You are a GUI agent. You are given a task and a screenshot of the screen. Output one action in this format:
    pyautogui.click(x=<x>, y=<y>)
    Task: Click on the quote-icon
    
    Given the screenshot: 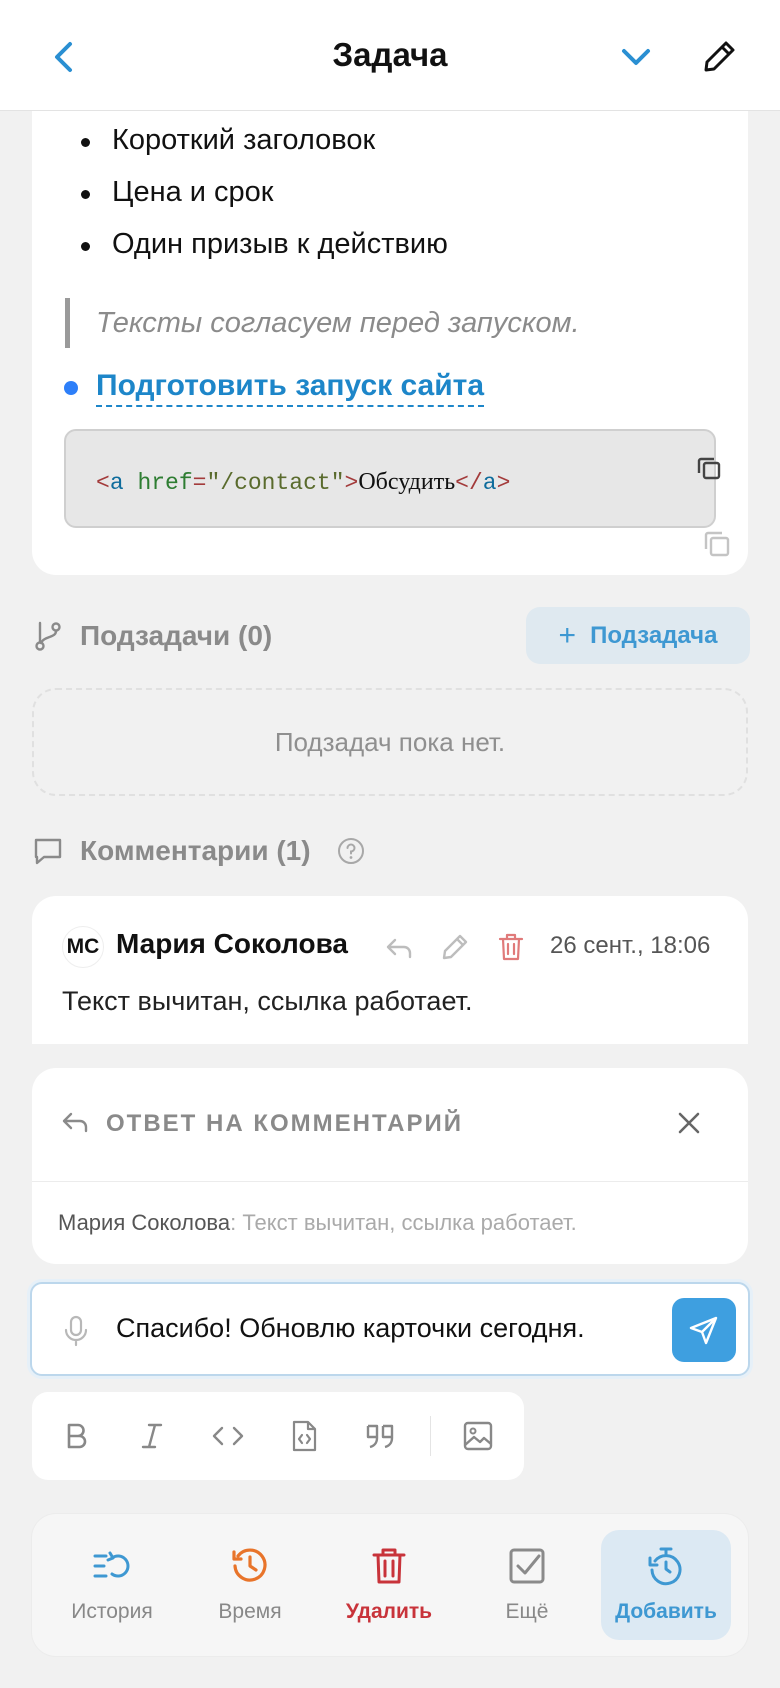 What is the action you would take?
    pyautogui.click(x=380, y=1436)
    